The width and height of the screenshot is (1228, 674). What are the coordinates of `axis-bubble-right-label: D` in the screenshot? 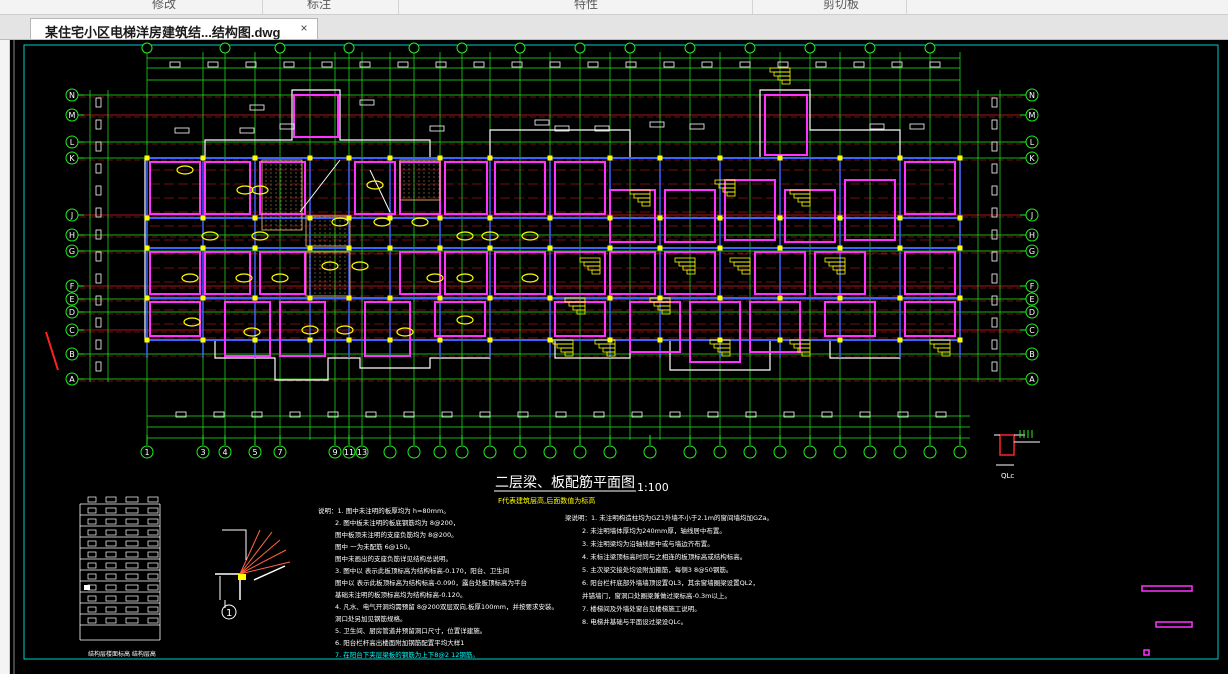 It's located at (1032, 312).